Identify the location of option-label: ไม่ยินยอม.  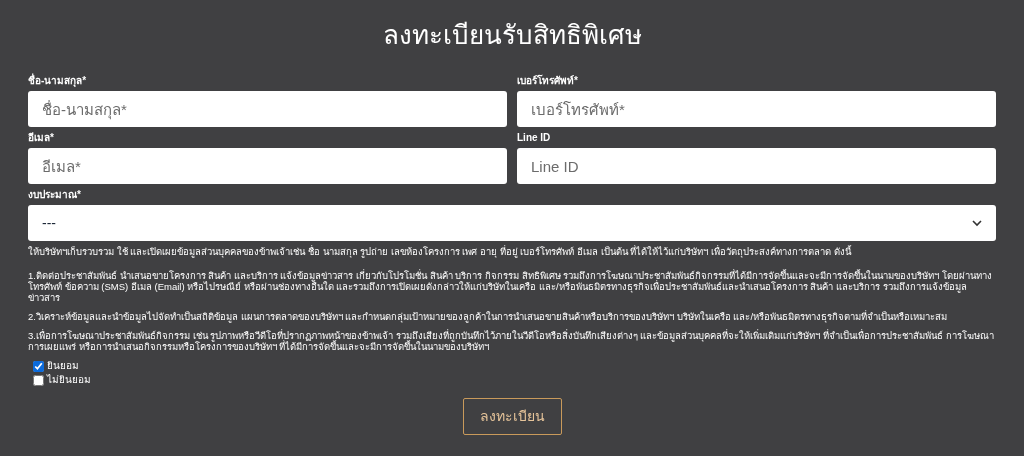
(69, 380).